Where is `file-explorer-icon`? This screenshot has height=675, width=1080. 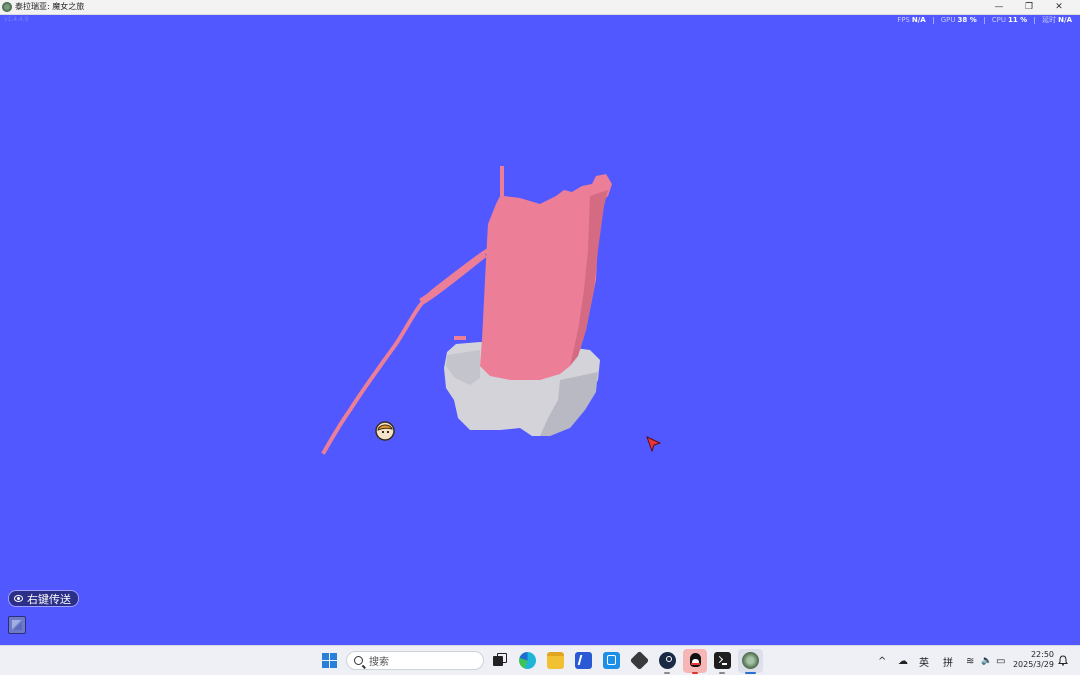 file-explorer-icon is located at coordinates (555, 660).